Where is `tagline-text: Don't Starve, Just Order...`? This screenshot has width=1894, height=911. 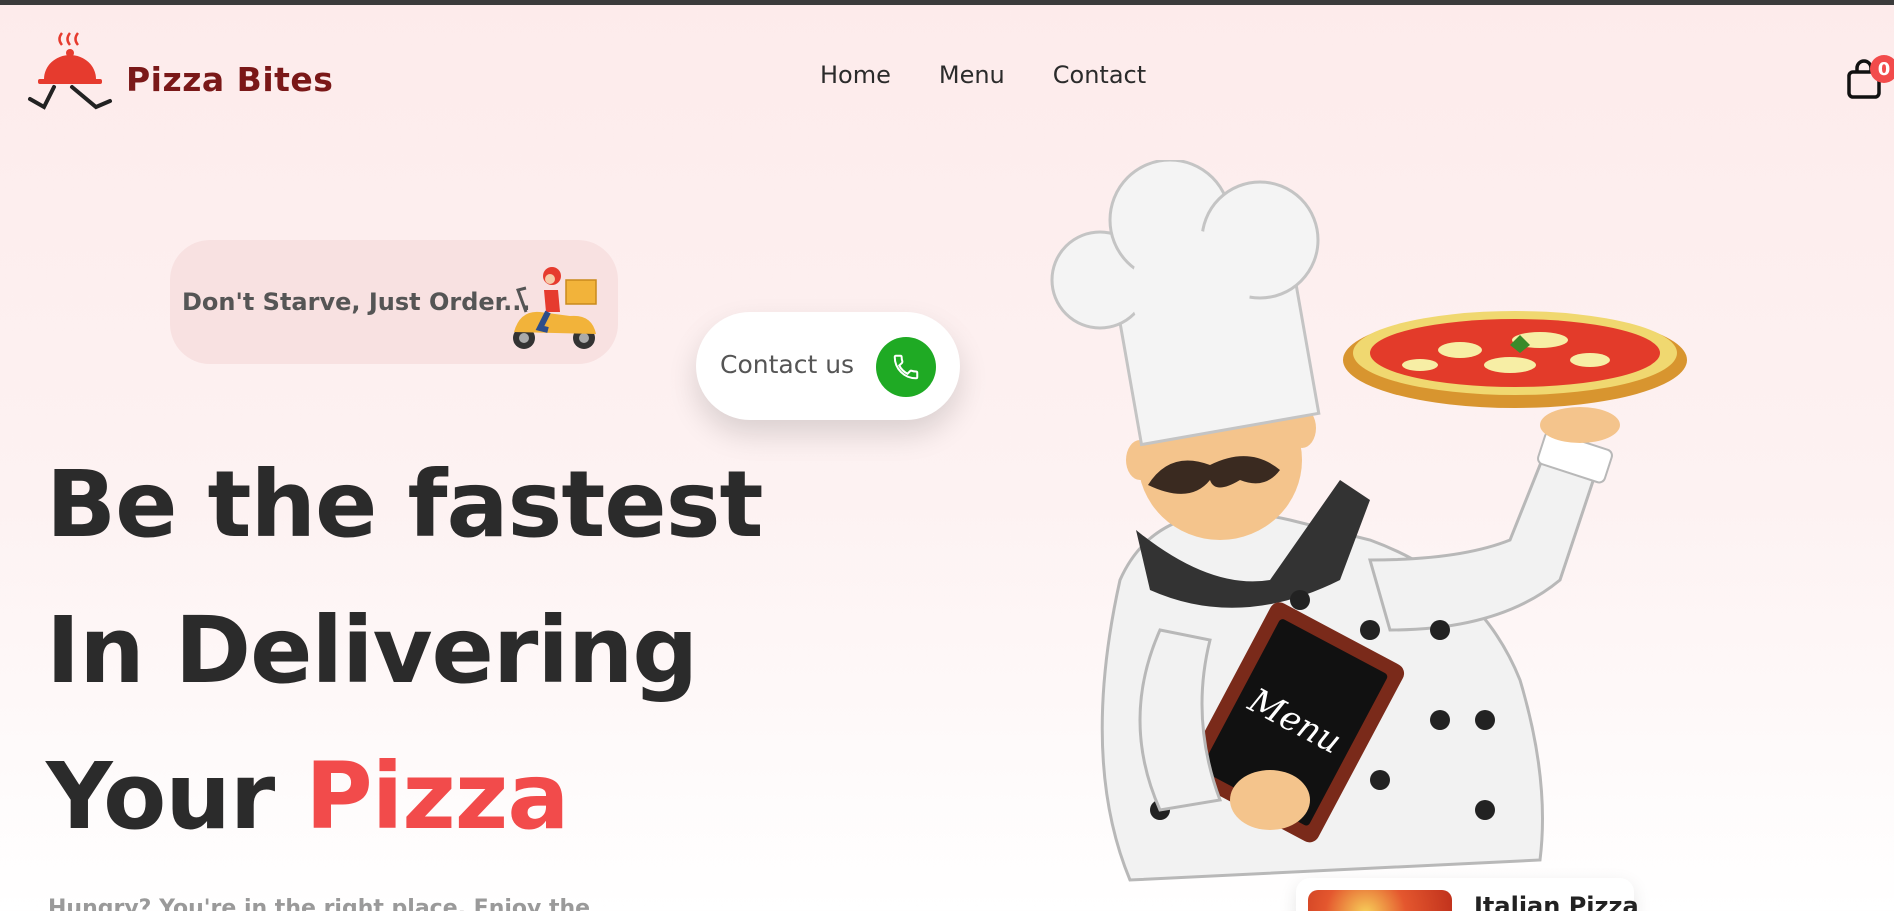 tagline-text: Don't Starve, Just Order... is located at coordinates (356, 302).